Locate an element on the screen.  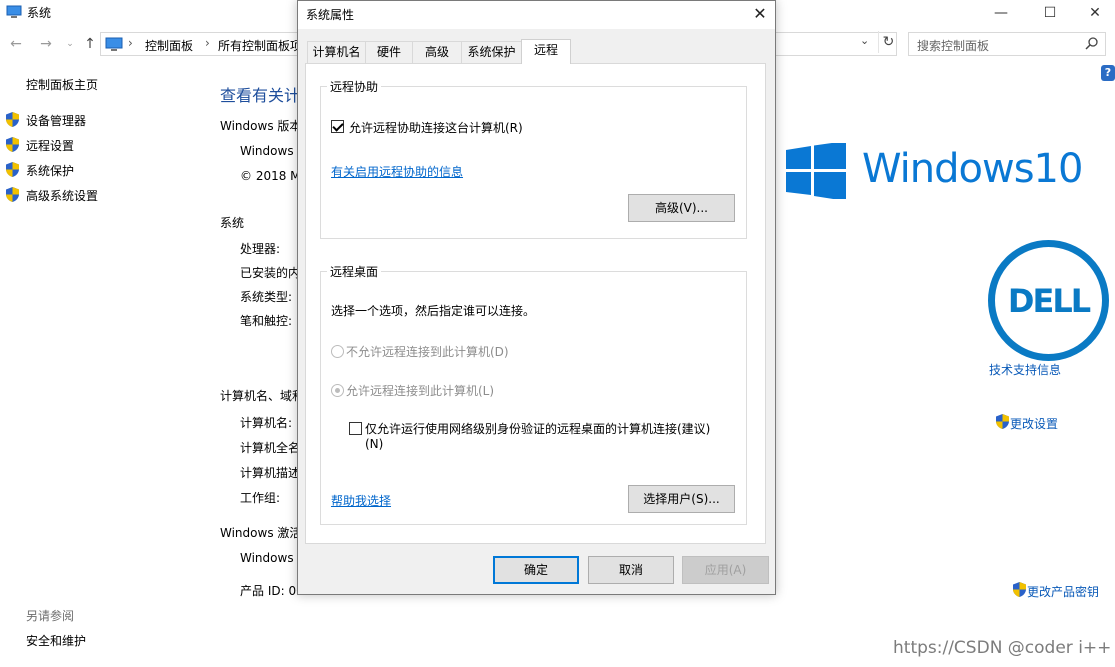
windows-logo-icon is located at coordinates (816, 171).